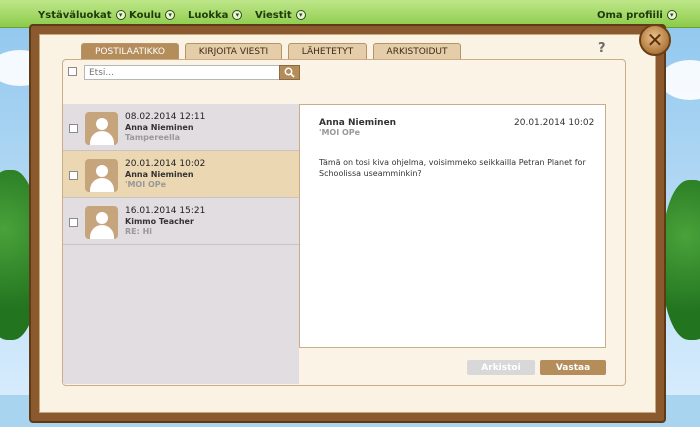 The width and height of the screenshot is (700, 427). Describe the element at coordinates (208, 15) in the screenshot. I see `menu-label: Luokka` at that location.